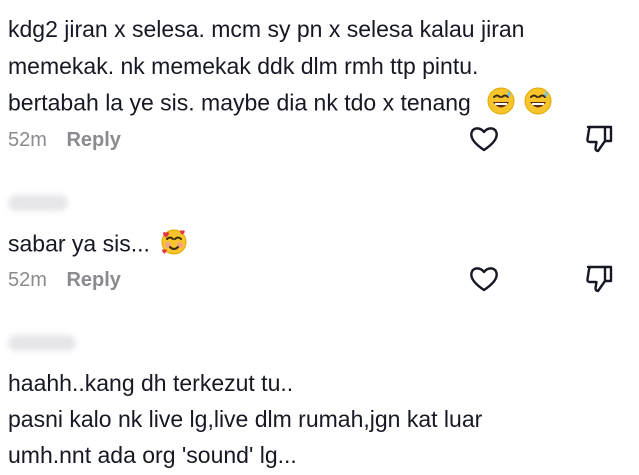 The height and width of the screenshot is (475, 639). What do you see at coordinates (93, 140) in the screenshot?
I see `comment-1-reply-button: Reply` at bounding box center [93, 140].